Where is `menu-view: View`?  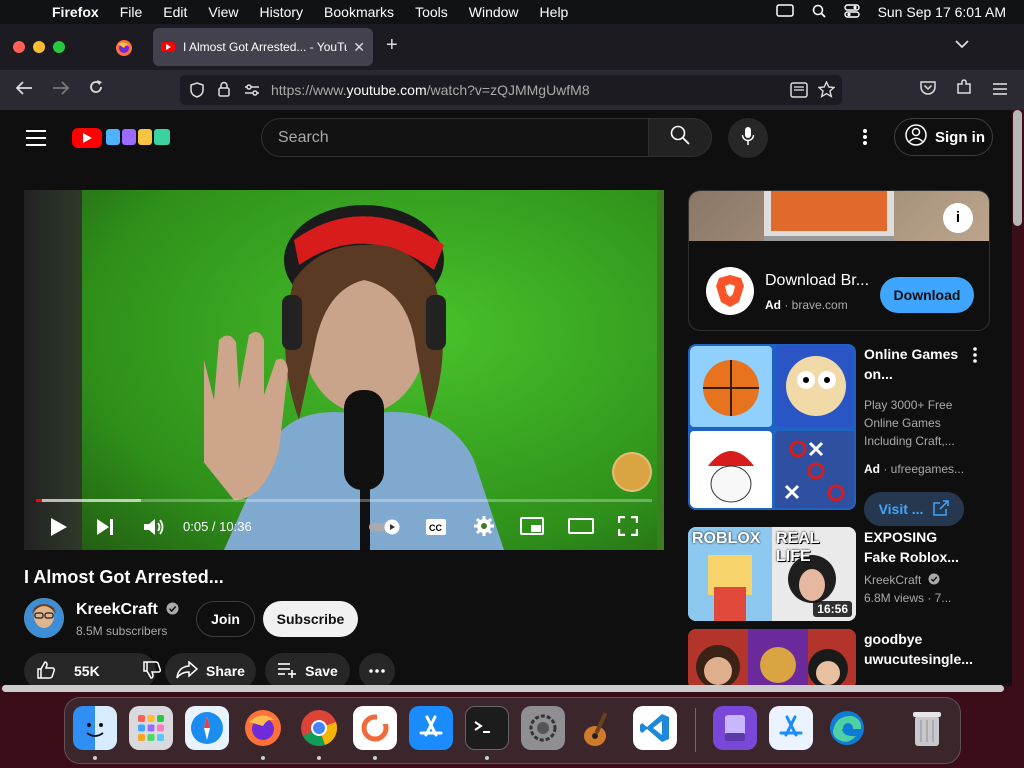 menu-view: View is located at coordinates (223, 12).